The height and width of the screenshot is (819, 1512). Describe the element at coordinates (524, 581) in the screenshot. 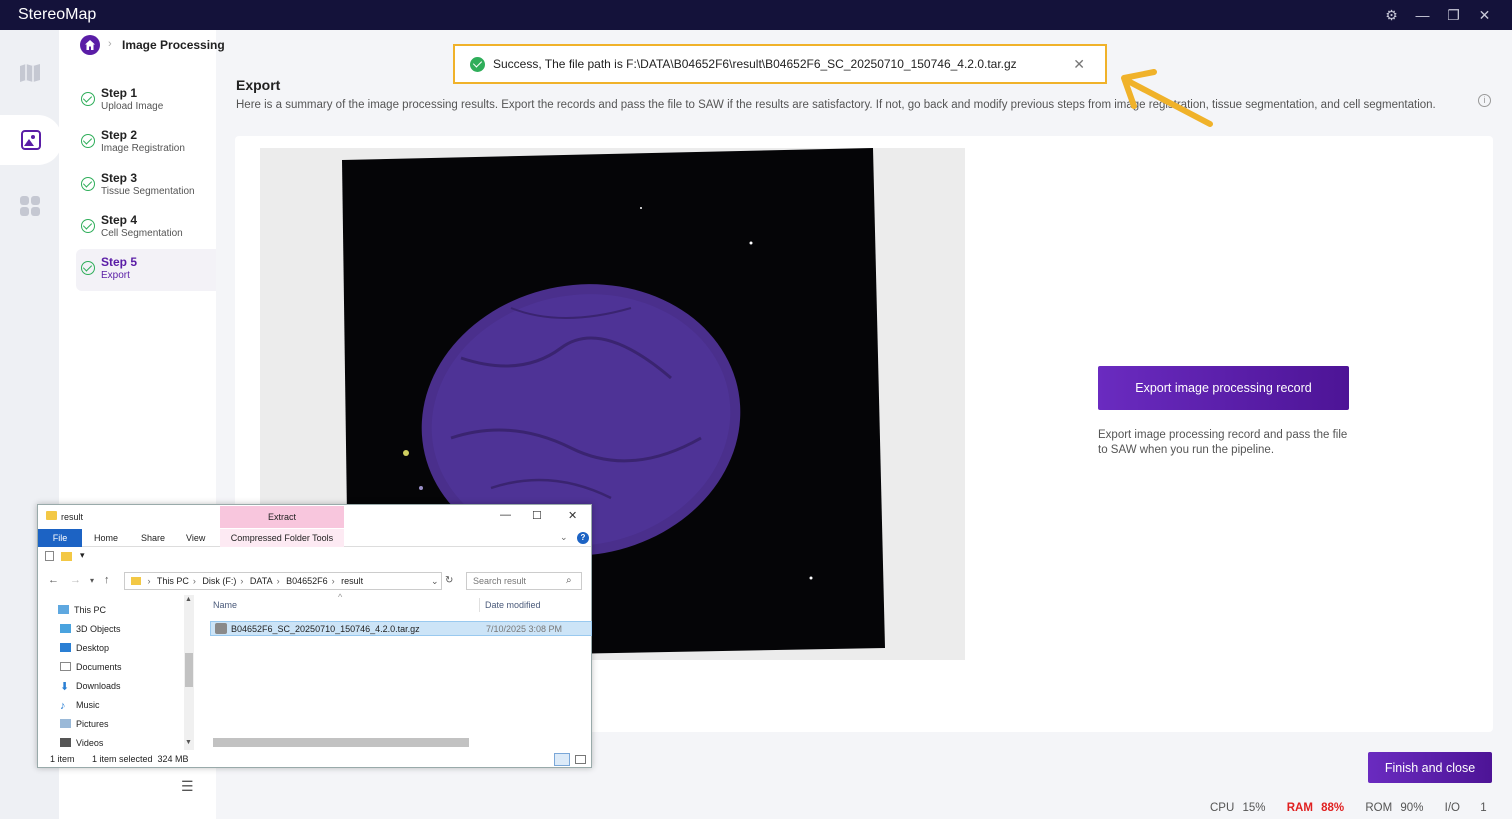

I see `search-input: Search result` at that location.